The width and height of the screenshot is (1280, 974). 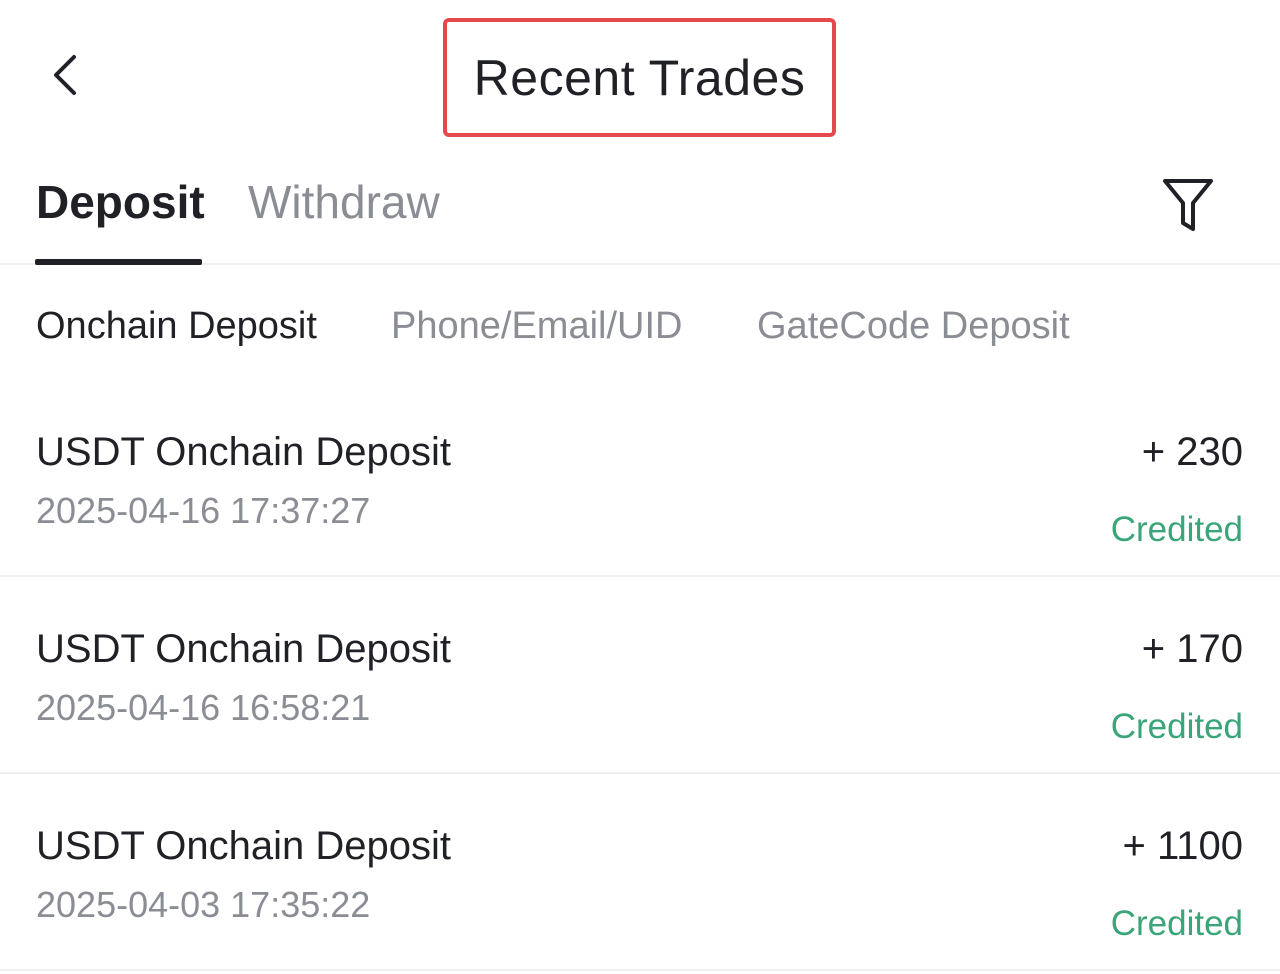 What do you see at coordinates (536, 326) in the screenshot?
I see `subtab-phone-email-uid: Phone/Email/UID` at bounding box center [536, 326].